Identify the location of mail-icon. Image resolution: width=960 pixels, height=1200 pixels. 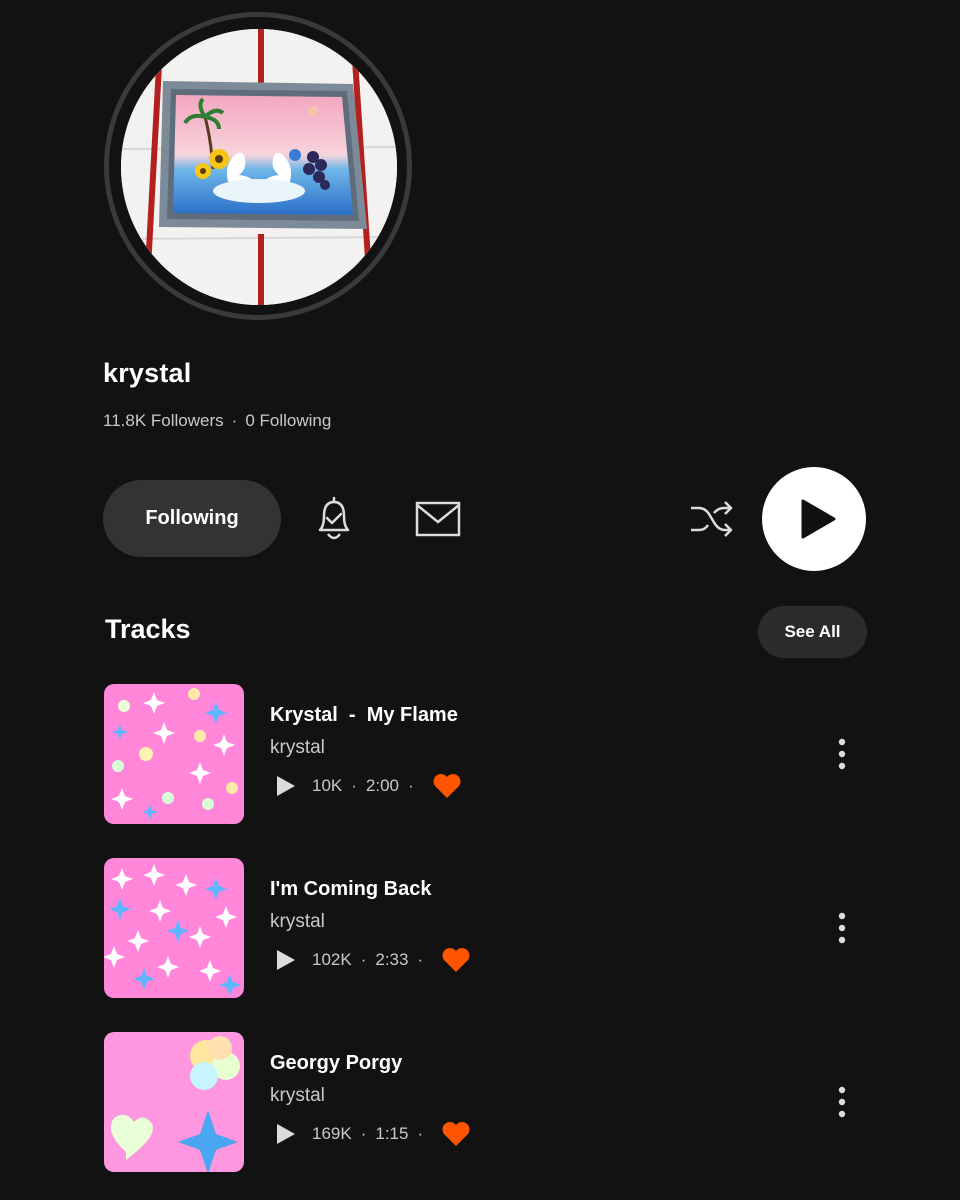
(438, 519).